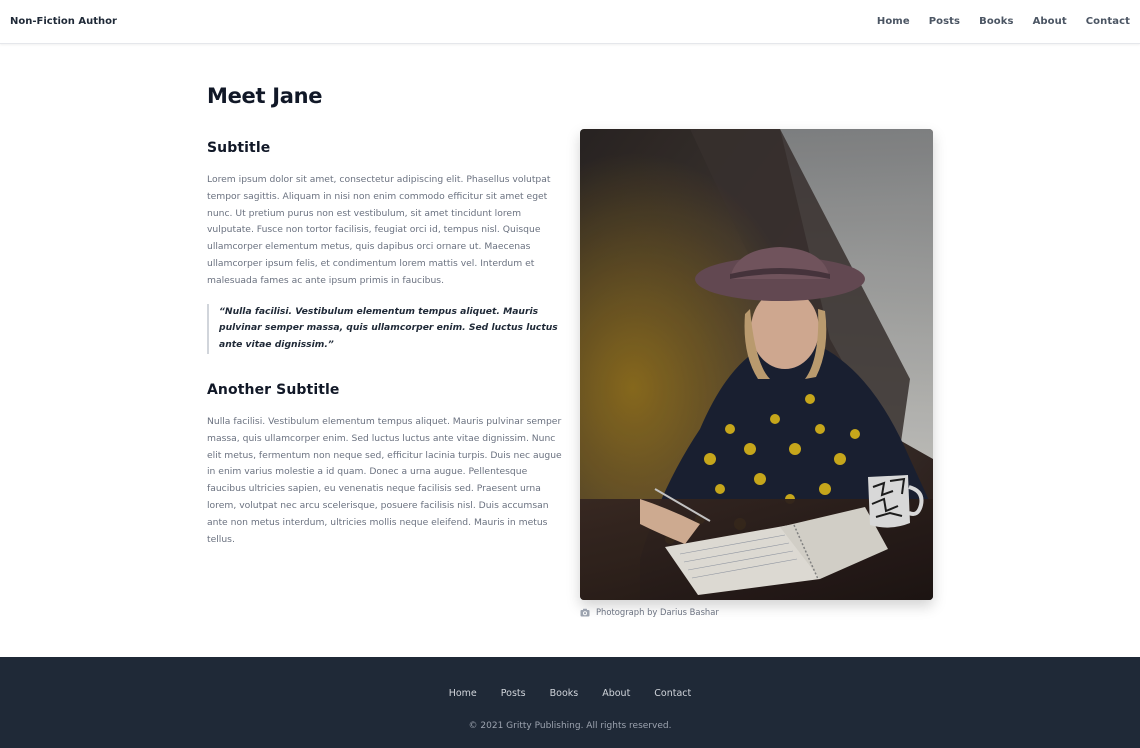  I want to click on footer-nav: Home Posts Books About Contact, so click(570, 693).